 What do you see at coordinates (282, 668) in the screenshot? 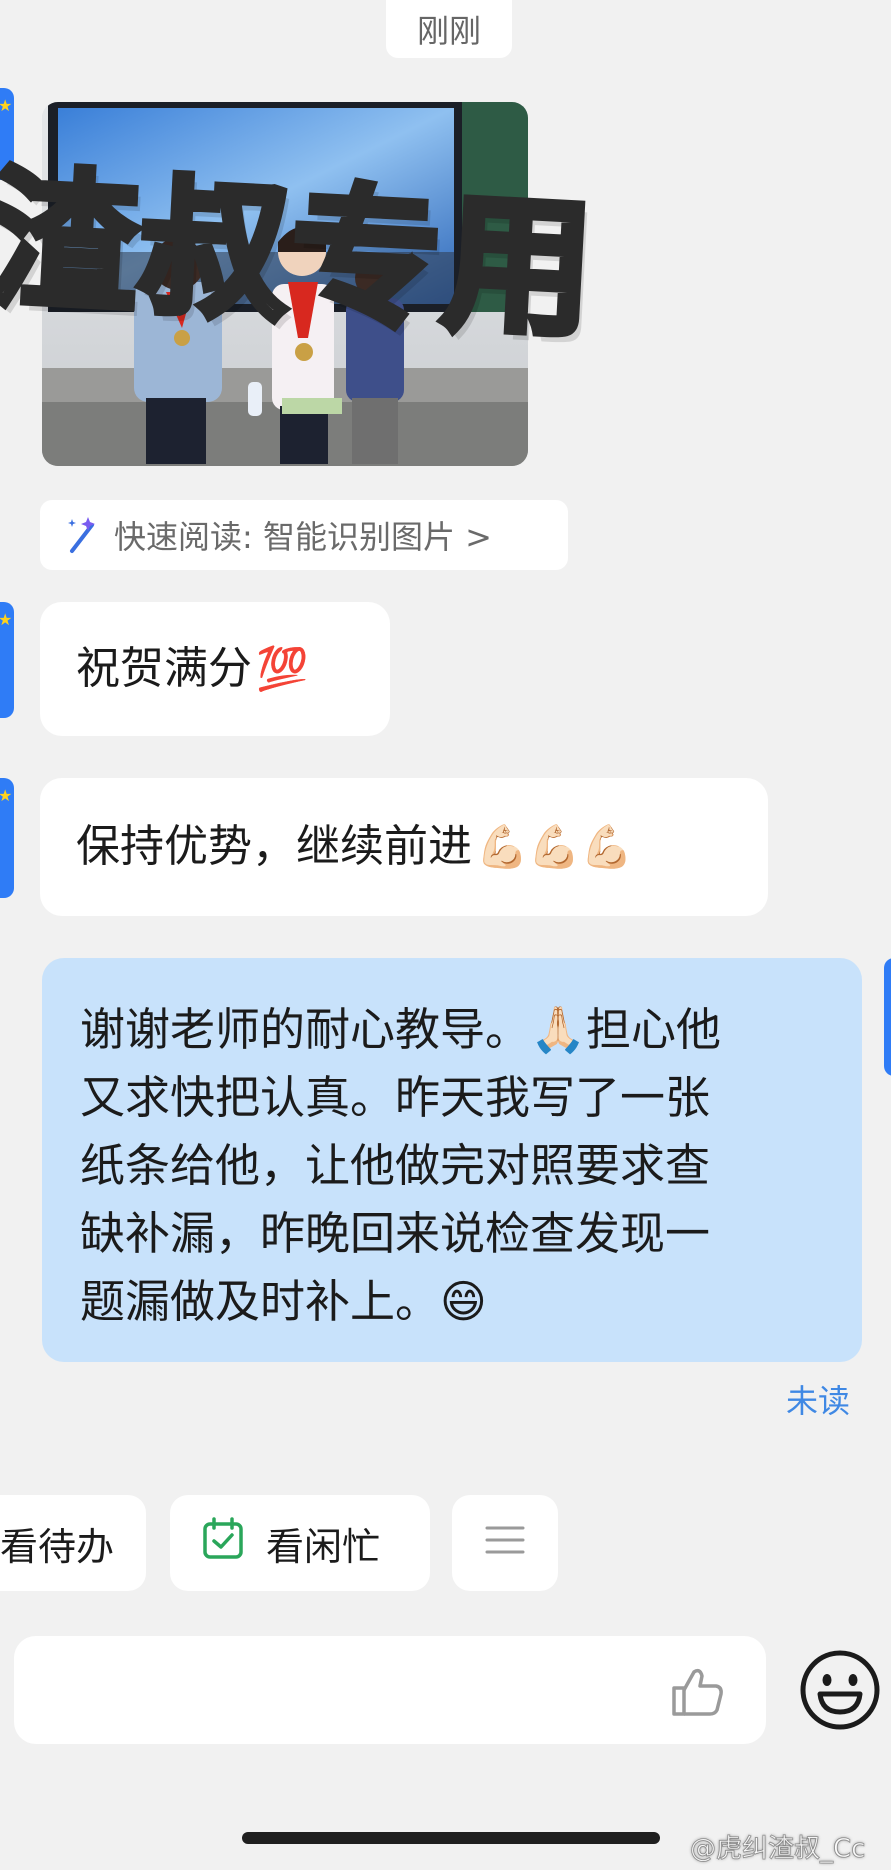
I see `hundred-points-emoji: 💯` at bounding box center [282, 668].